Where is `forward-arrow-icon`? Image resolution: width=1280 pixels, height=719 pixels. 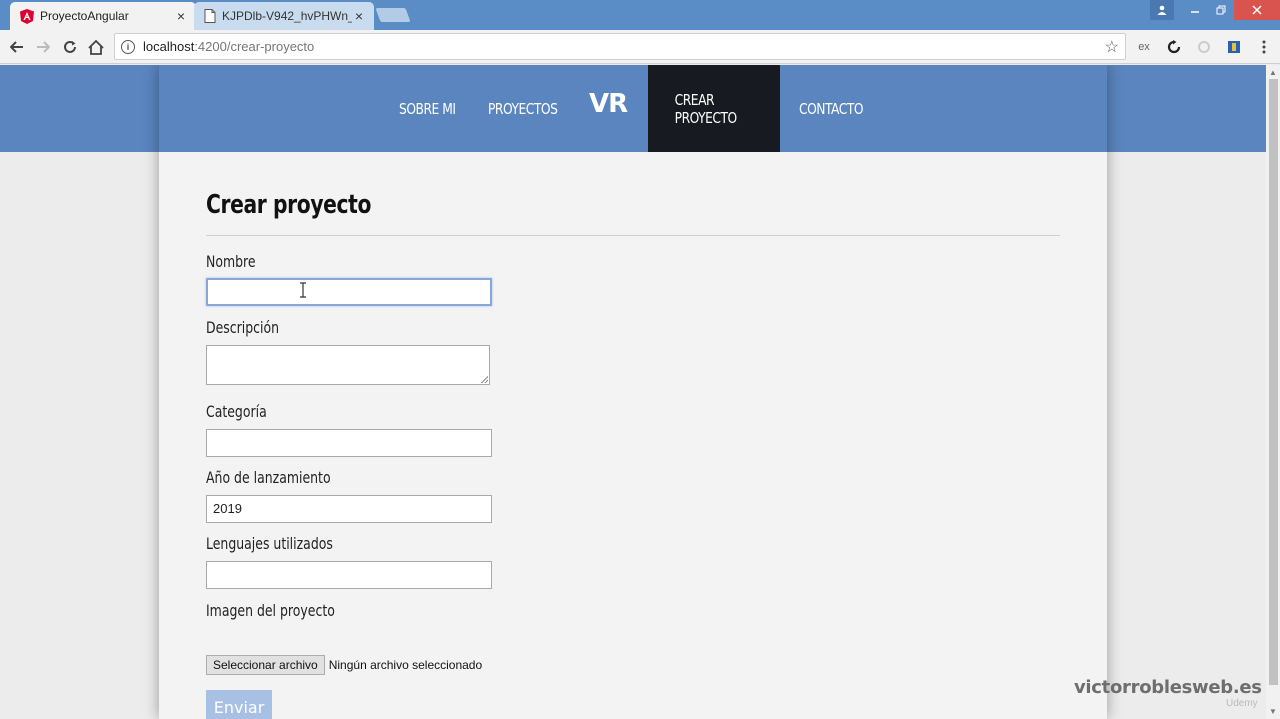
forward-arrow-icon is located at coordinates (43, 47).